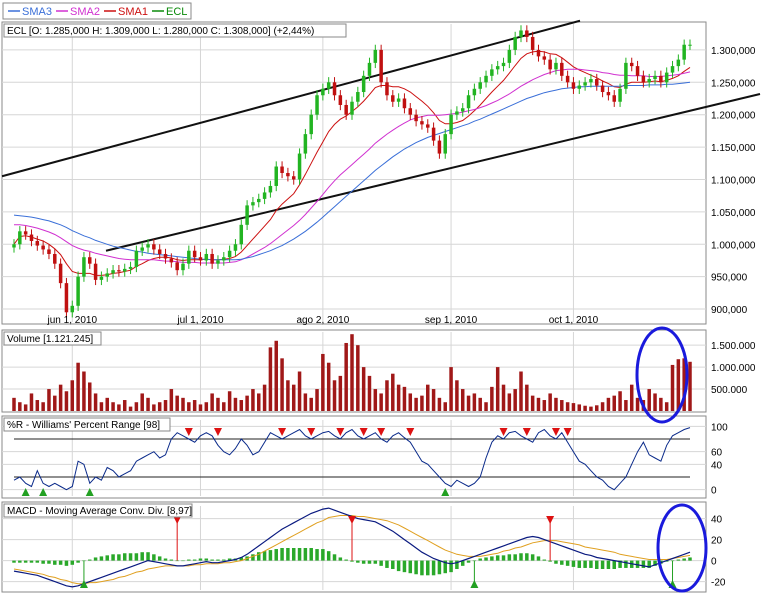  What do you see at coordinates (83, 425) in the screenshot?
I see `williams-info-text: %R - Williams' Percent Range [98]` at bounding box center [83, 425].